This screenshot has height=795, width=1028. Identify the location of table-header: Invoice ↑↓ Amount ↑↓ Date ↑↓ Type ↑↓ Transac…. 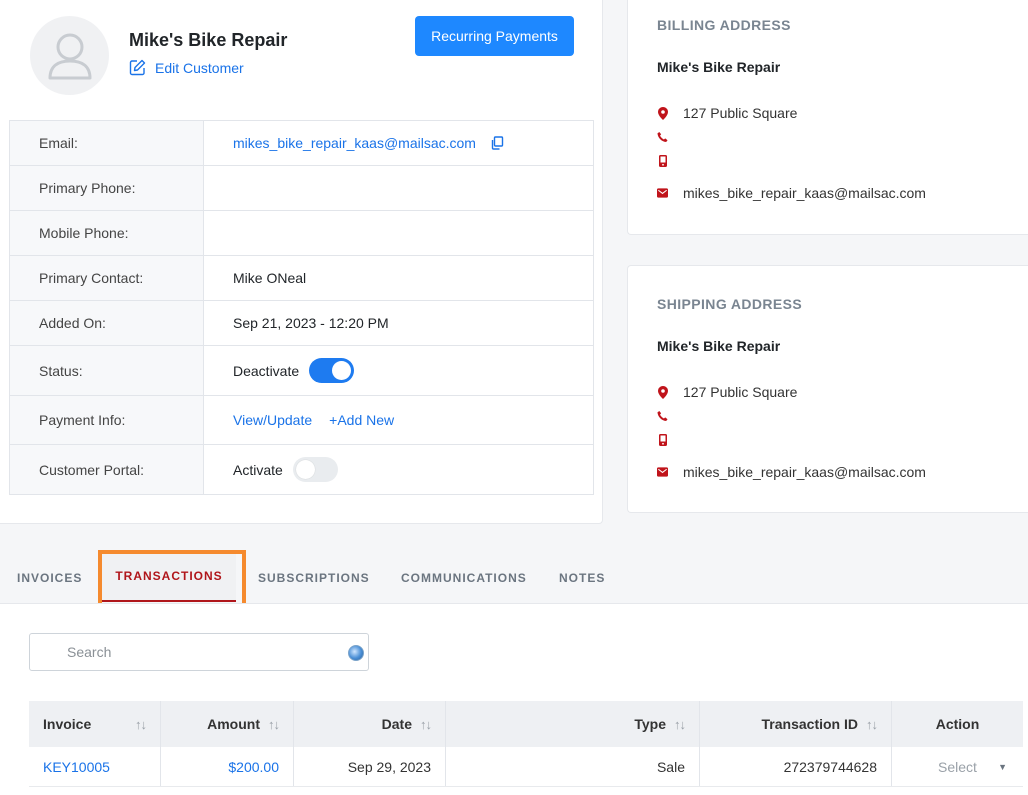
(526, 724).